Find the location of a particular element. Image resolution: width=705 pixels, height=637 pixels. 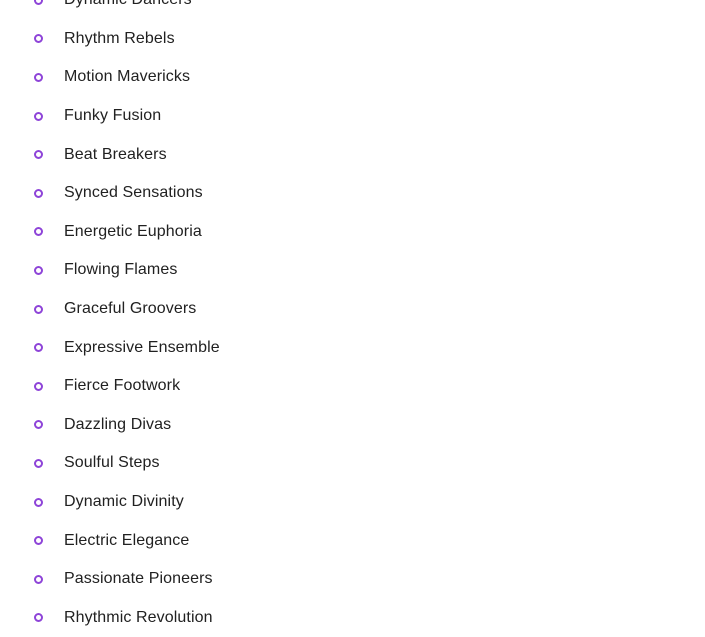

list-item-label: Dynamic Dancers is located at coordinates (128, 5).